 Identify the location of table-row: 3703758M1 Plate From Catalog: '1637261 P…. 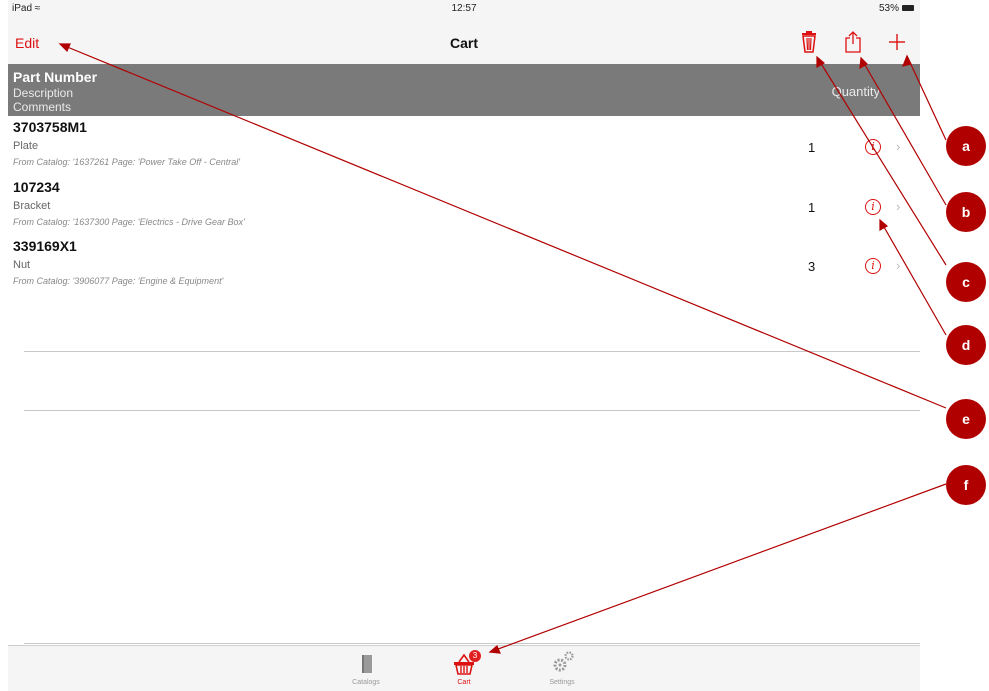
(464, 146).